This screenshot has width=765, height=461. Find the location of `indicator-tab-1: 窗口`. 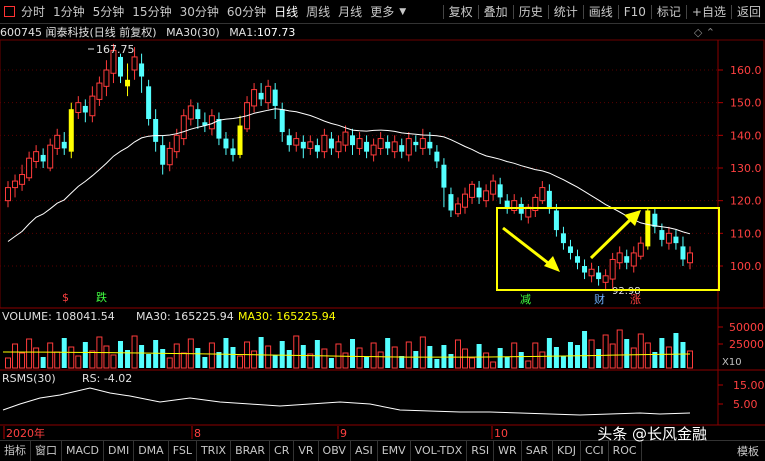

indicator-tab-1: 窗口 is located at coordinates (46, 451).